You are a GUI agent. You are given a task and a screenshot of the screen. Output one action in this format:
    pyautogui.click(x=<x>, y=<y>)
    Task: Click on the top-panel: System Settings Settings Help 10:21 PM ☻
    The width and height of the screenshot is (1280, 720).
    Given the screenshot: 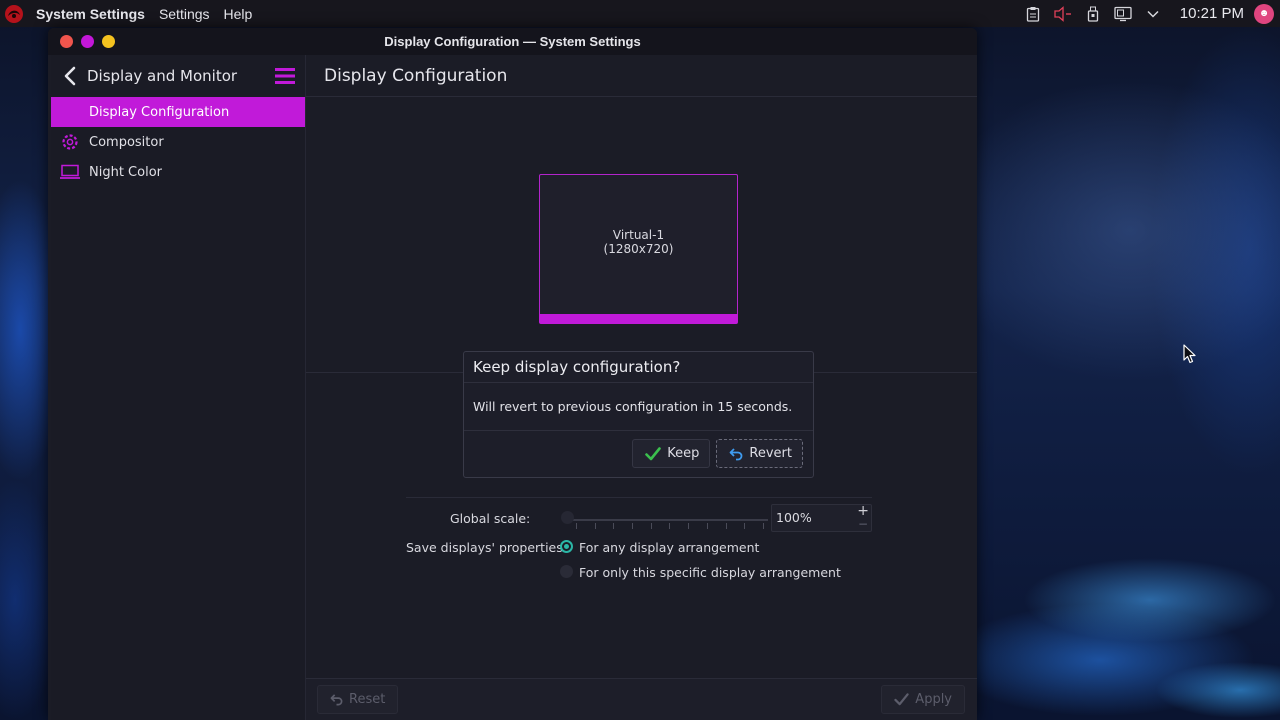 What is the action you would take?
    pyautogui.click(x=640, y=13)
    